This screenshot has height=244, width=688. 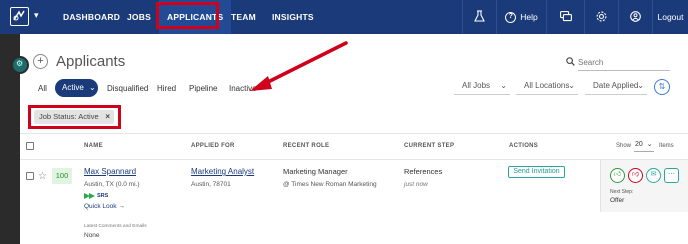 What do you see at coordinates (203, 88) in the screenshot?
I see `tab-pipeline: Pipeline` at bounding box center [203, 88].